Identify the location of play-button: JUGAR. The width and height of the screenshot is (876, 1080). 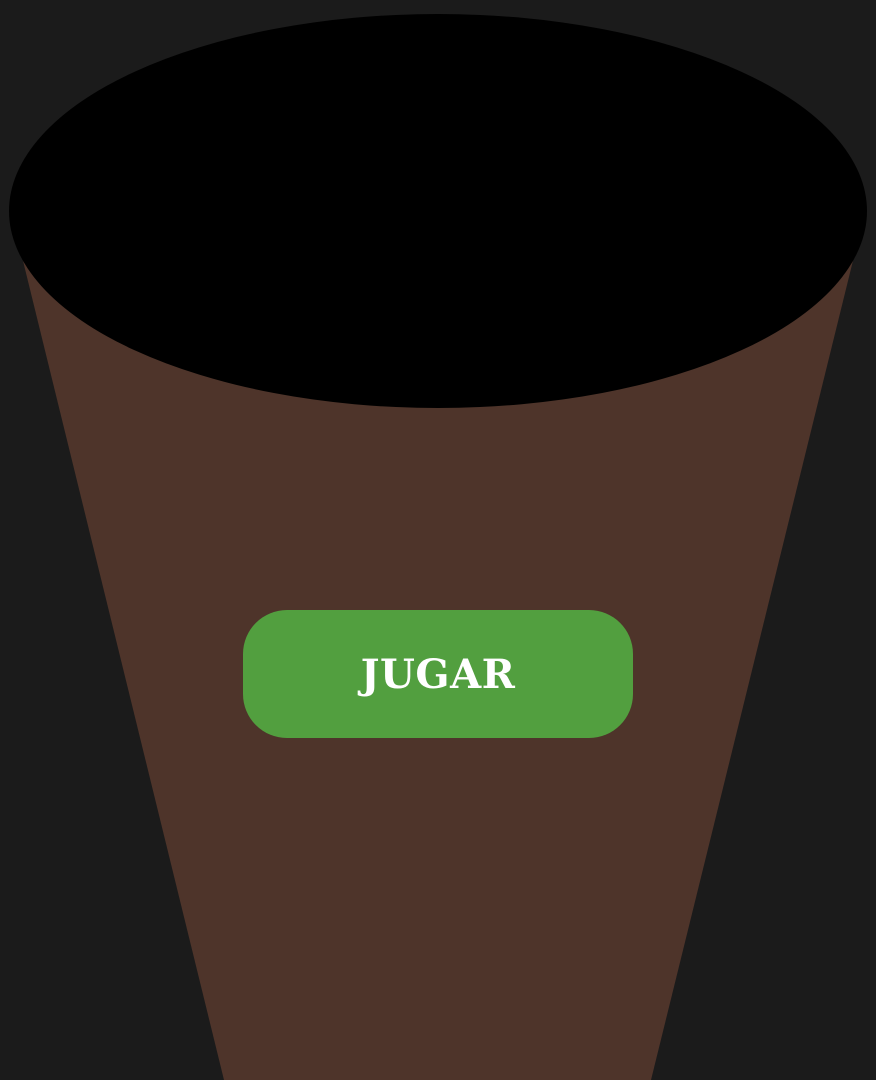
(438, 674).